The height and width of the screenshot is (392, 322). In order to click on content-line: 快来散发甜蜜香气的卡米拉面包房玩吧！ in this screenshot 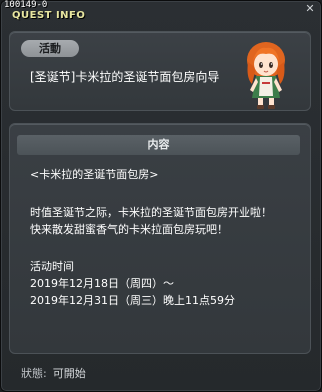, I will do `click(129, 229)`.